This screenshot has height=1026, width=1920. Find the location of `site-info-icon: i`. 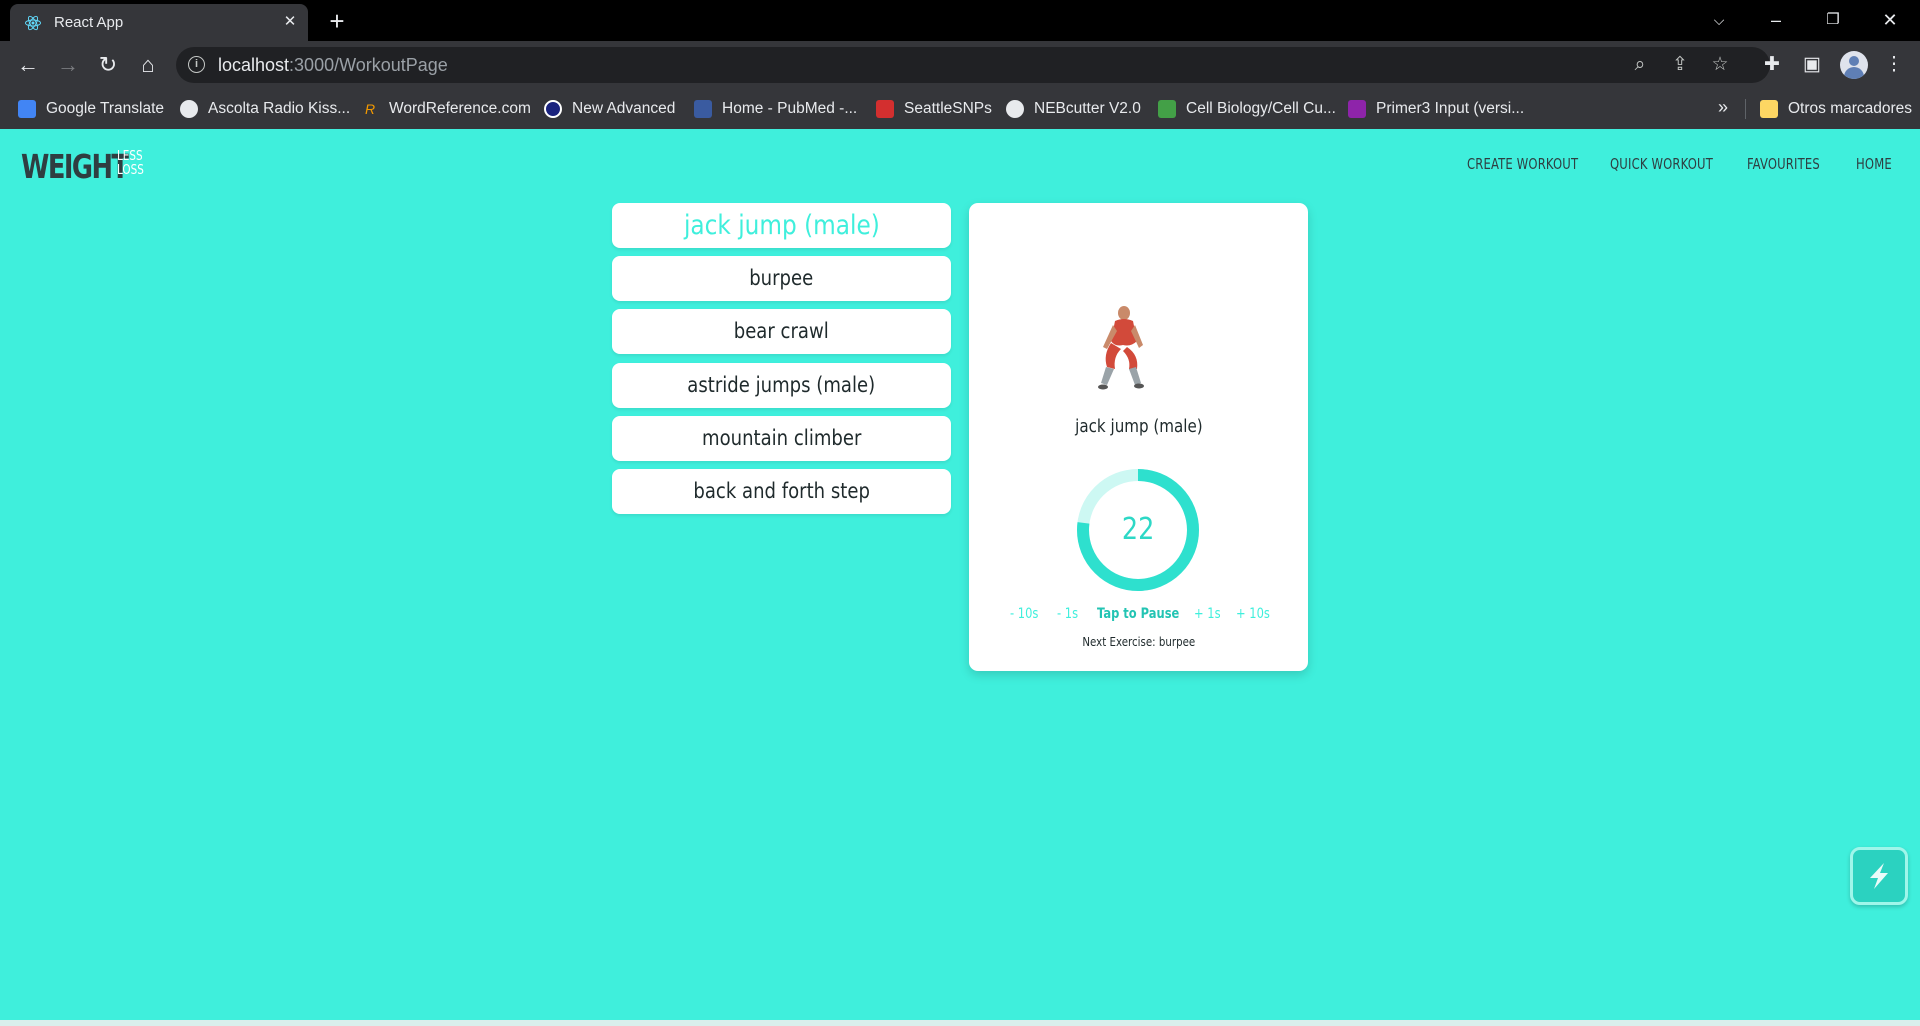

site-info-icon: i is located at coordinates (196, 64).